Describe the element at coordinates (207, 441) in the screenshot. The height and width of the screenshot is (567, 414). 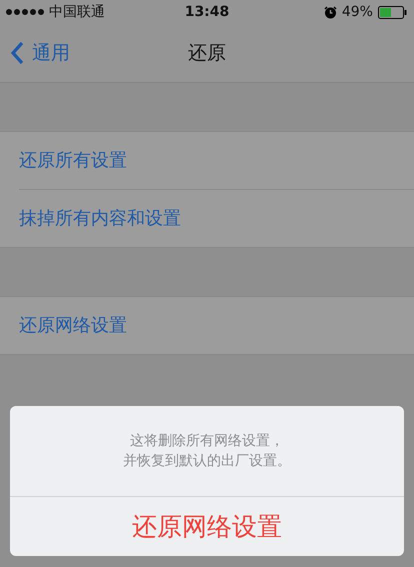
I see `alert-message: 这将删除所有网络设置，` at that location.